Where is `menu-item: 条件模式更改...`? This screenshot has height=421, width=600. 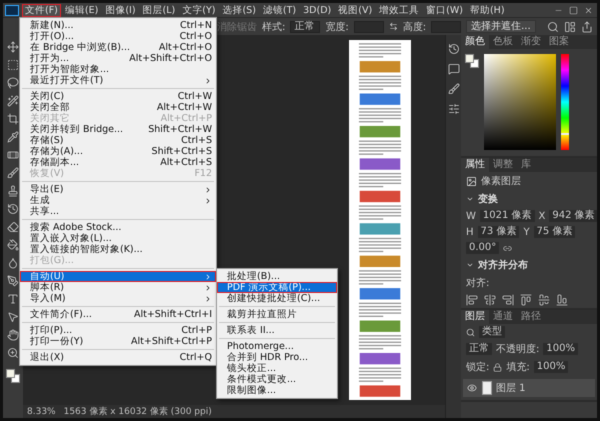
menu-item: 条件模式更改... is located at coordinates (277, 379).